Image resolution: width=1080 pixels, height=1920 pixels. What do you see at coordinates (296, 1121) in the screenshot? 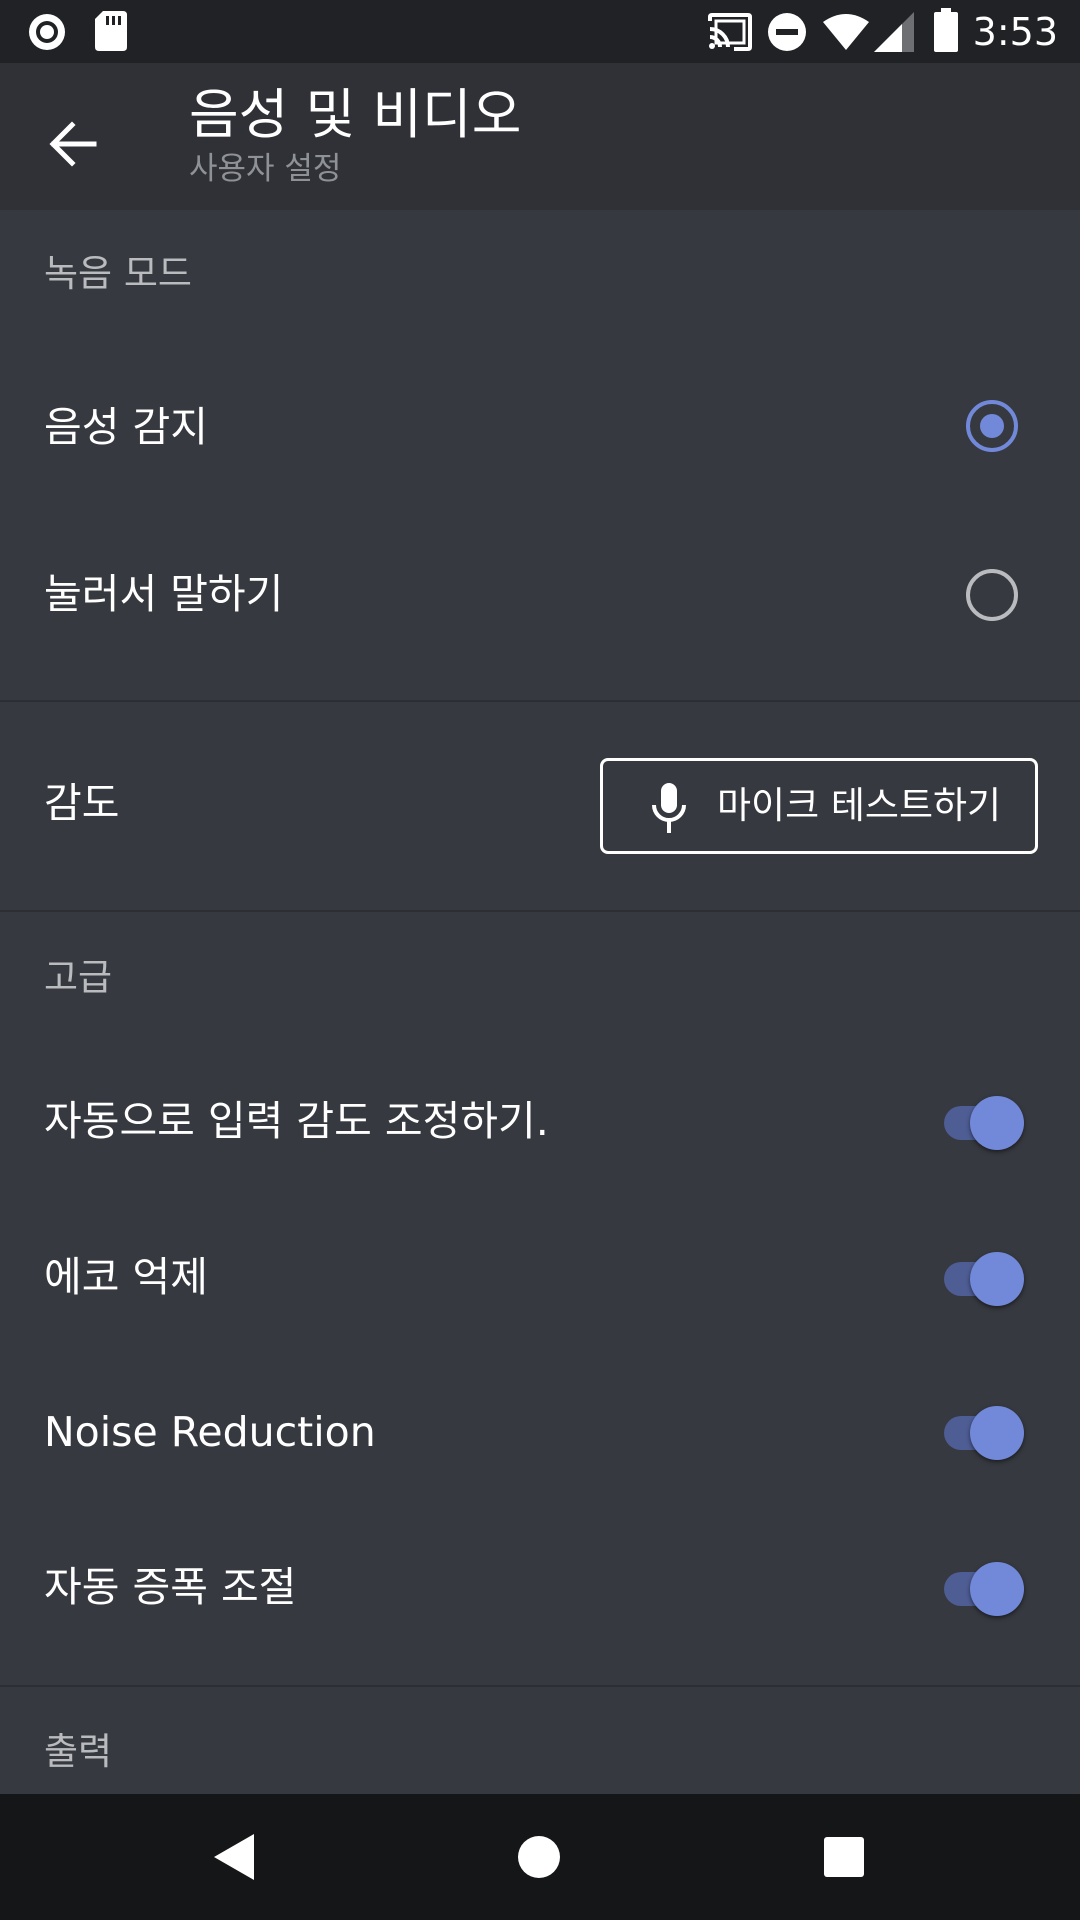
I see `toggle-label: 자동으로 입력 감도 조정하기.` at bounding box center [296, 1121].